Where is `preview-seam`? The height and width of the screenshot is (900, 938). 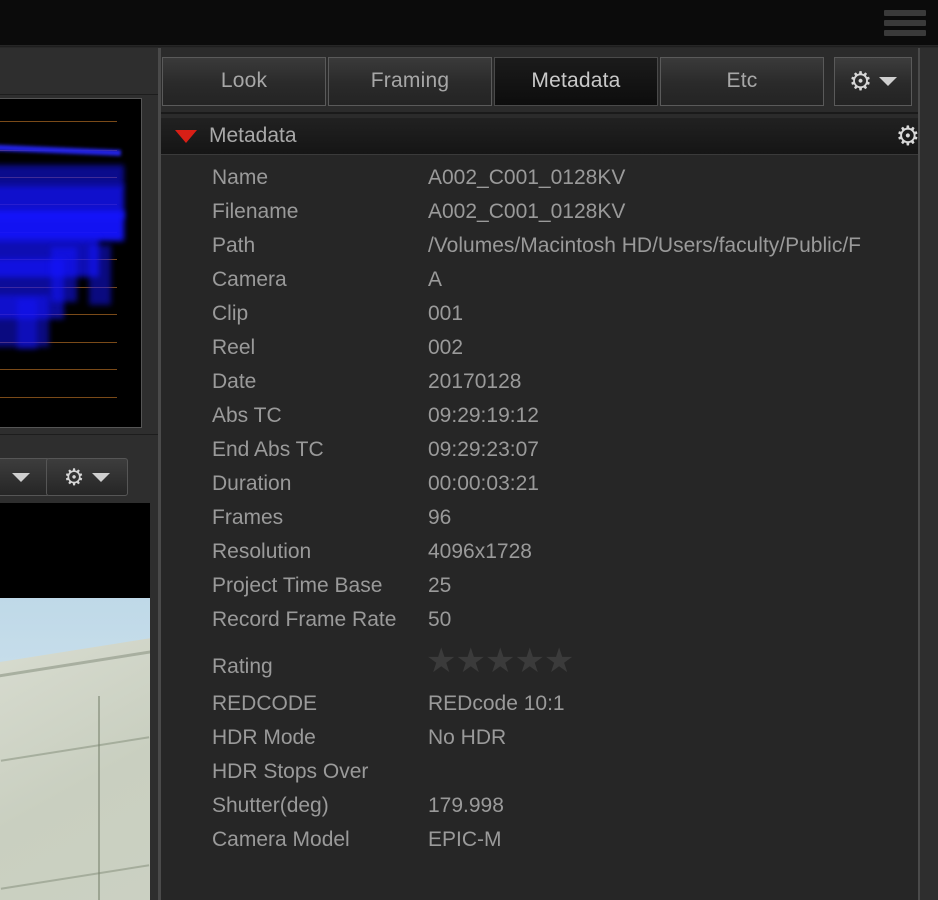
preview-seam is located at coordinates (99, 798).